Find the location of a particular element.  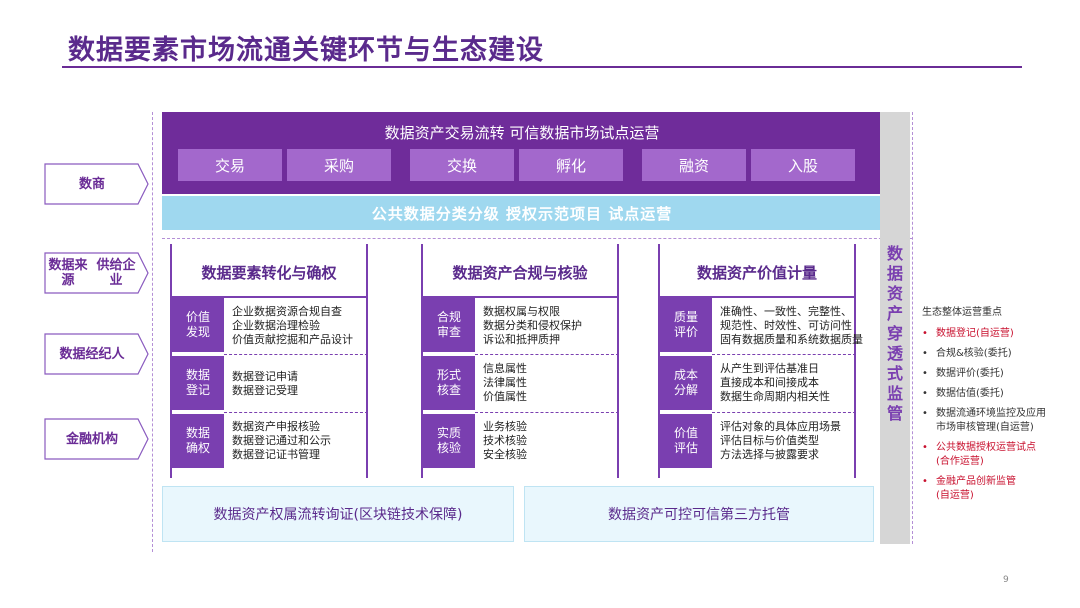

row-tag-text: 数据 登记 is located at coordinates (197, 382).